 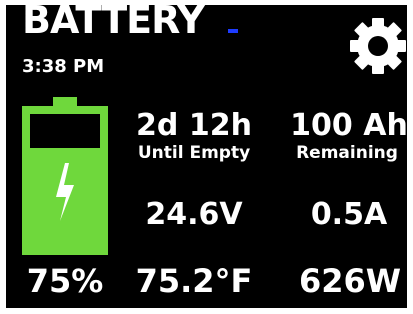 I want to click on power-value: 626W, so click(x=350, y=281).